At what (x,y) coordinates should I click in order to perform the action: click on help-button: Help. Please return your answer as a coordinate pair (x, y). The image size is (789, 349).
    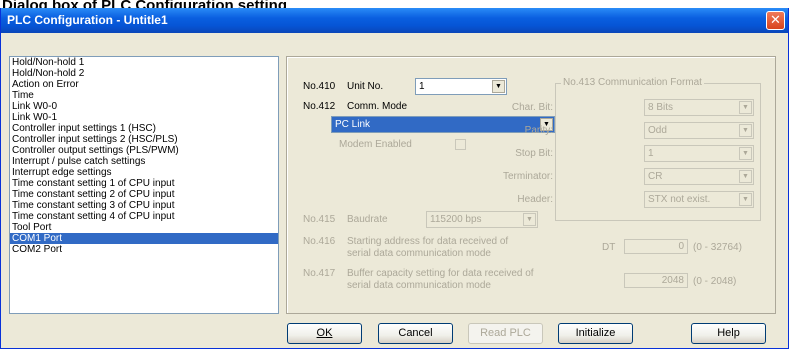
    Looking at the image, I should click on (728, 333).